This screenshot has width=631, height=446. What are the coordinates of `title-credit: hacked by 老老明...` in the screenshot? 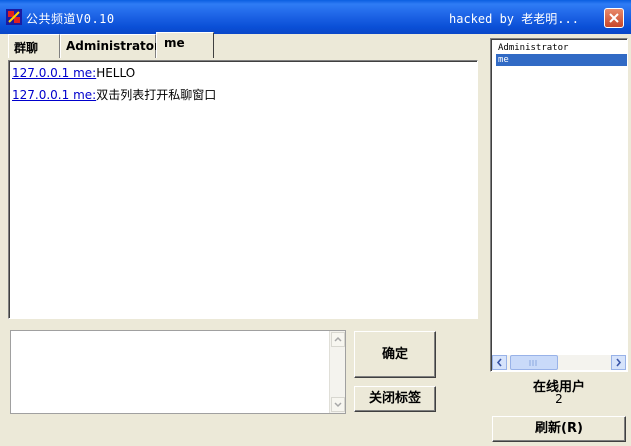 It's located at (514, 19).